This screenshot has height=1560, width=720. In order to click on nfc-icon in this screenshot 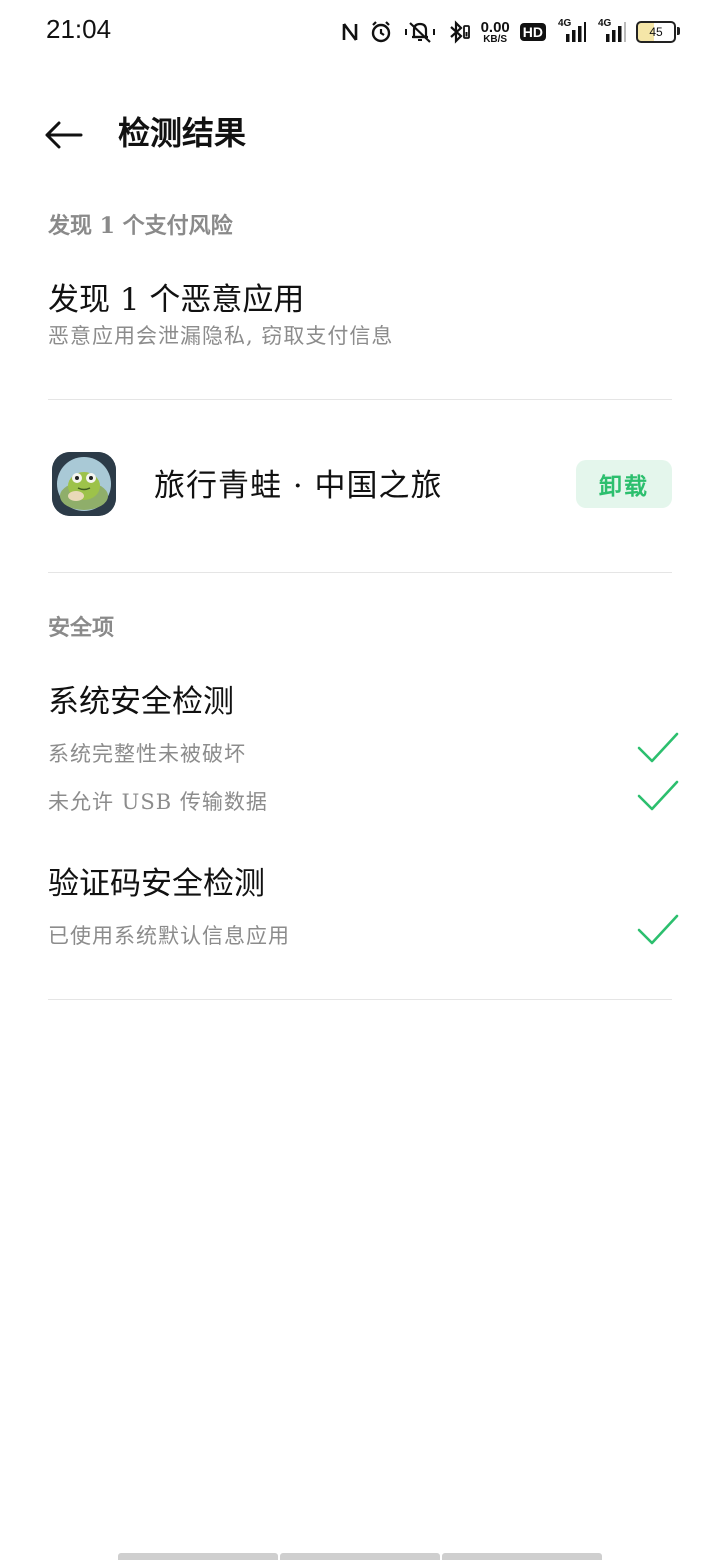, I will do `click(350, 32)`.